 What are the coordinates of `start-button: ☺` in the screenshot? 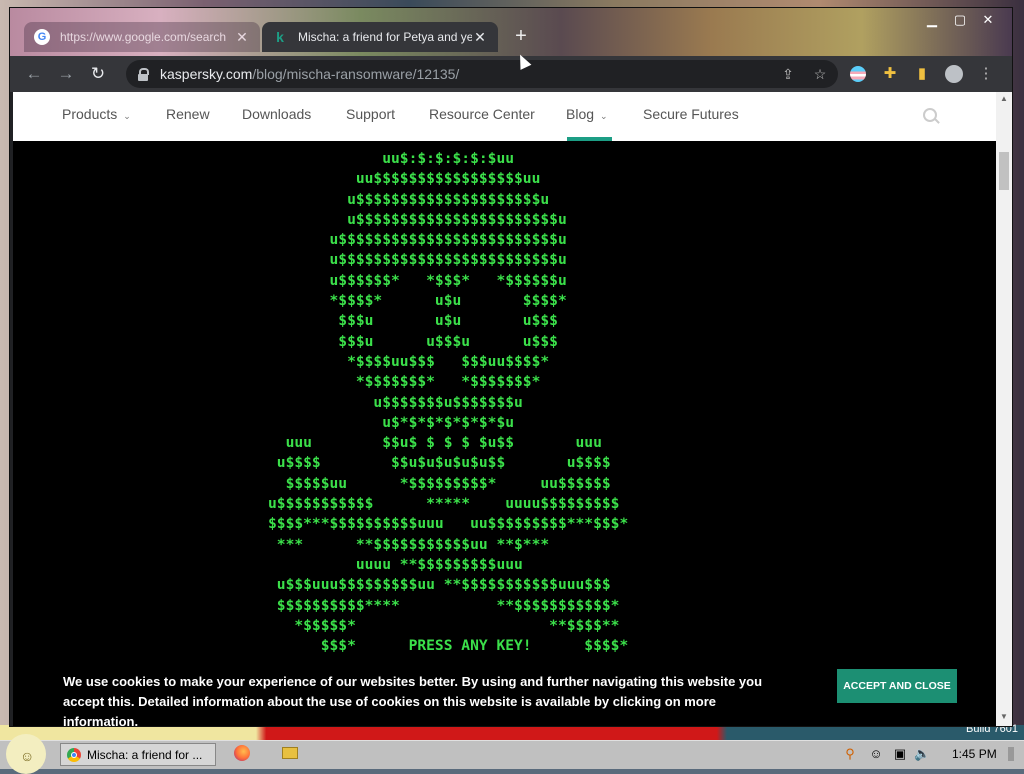 It's located at (26, 754).